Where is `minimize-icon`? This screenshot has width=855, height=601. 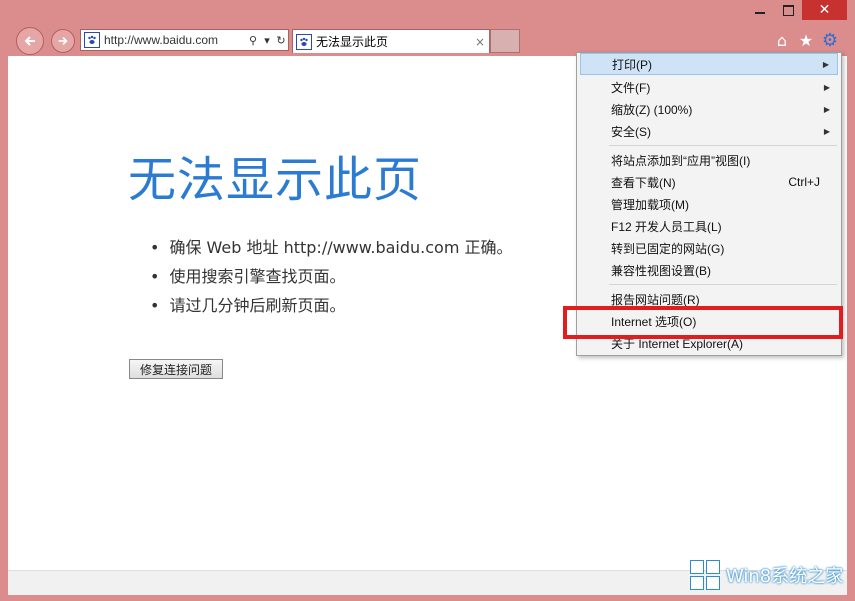 minimize-icon is located at coordinates (760, 13).